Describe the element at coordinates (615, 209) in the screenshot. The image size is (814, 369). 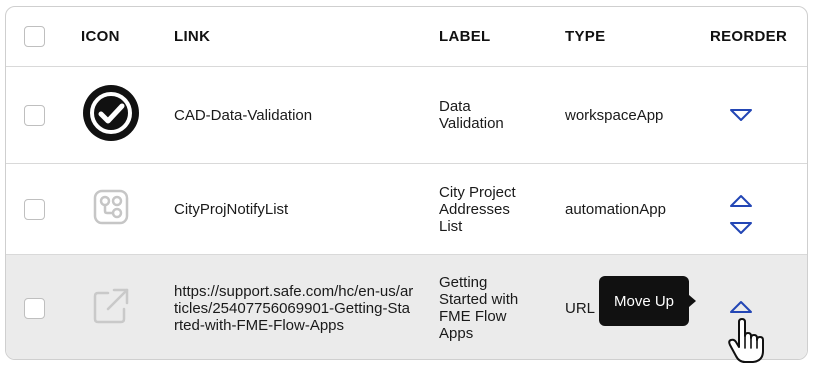
I see `app-type: automationApp` at that location.